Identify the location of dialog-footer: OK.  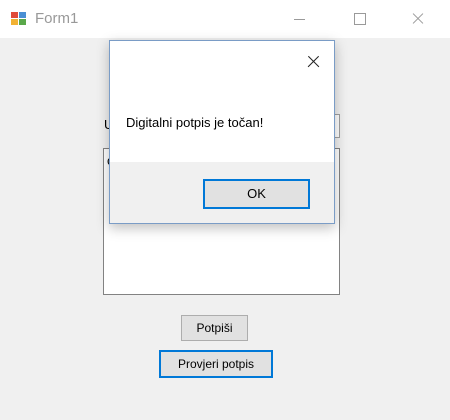
(222, 192).